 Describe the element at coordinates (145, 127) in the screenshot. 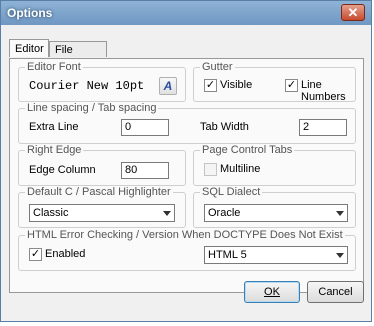

I see `extra-line-input: 0` at that location.